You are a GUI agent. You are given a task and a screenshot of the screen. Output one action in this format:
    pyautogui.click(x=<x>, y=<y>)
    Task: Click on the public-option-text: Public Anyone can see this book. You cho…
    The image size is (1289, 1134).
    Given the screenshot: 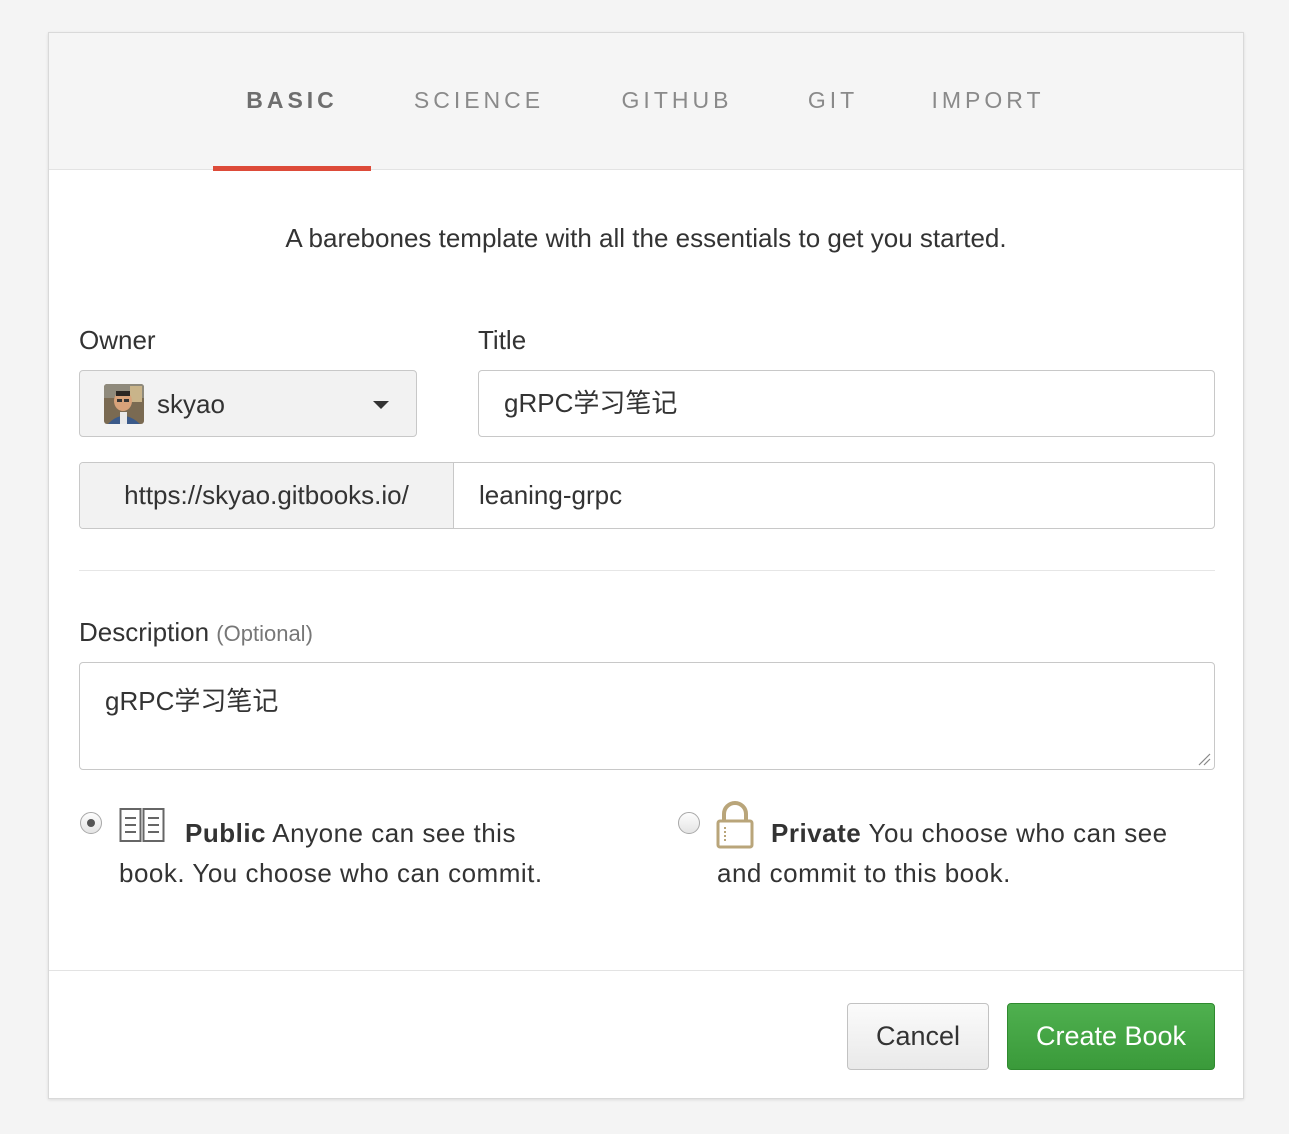 What is the action you would take?
    pyautogui.click(x=354, y=853)
    